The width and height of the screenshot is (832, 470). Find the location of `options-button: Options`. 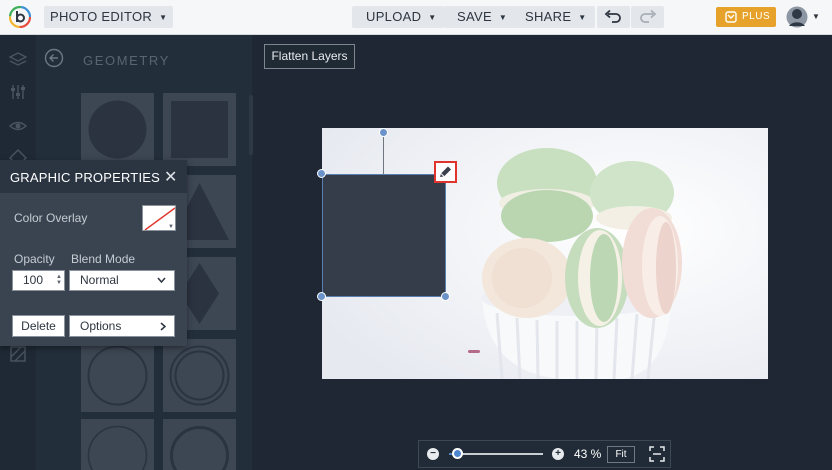

options-button: Options is located at coordinates (122, 326).